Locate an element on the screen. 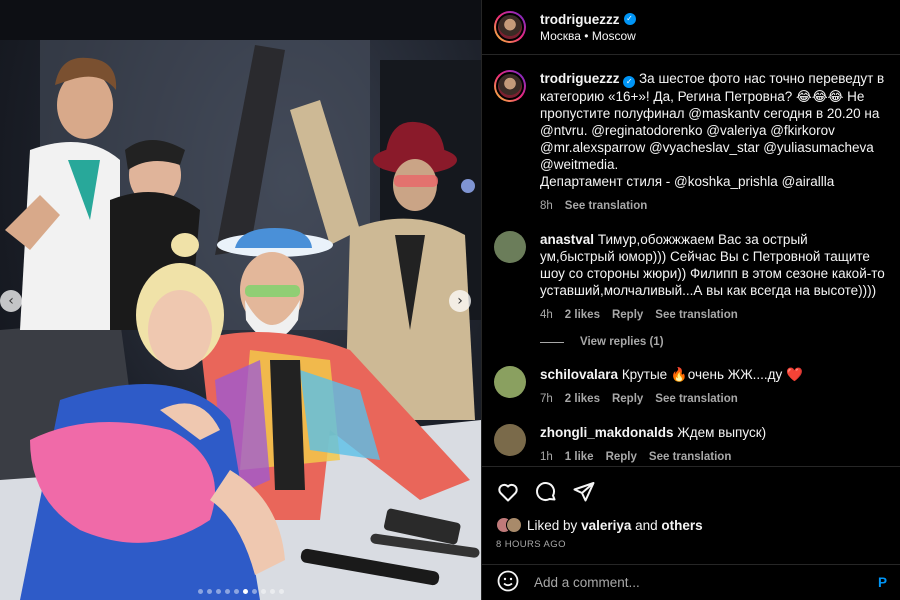 The image size is (900, 600). likes-summary: Liked by valeriya and others is located at coordinates (691, 525).